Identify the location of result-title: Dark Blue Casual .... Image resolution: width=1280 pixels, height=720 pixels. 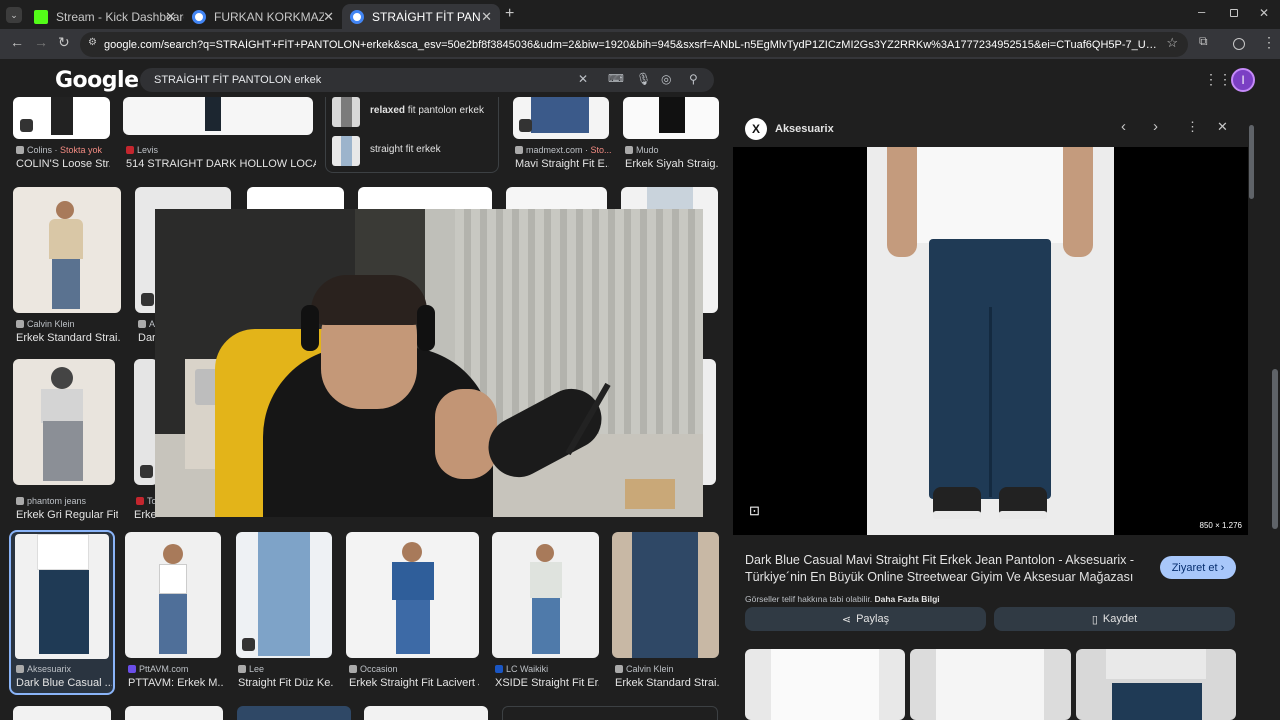
(64, 683).